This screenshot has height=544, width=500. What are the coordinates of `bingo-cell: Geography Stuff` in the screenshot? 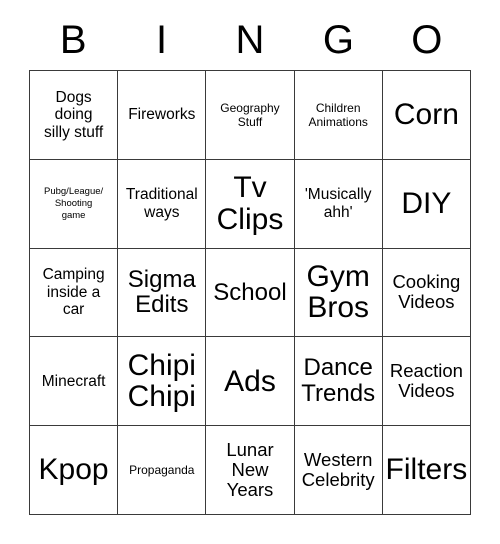 It's located at (250, 115).